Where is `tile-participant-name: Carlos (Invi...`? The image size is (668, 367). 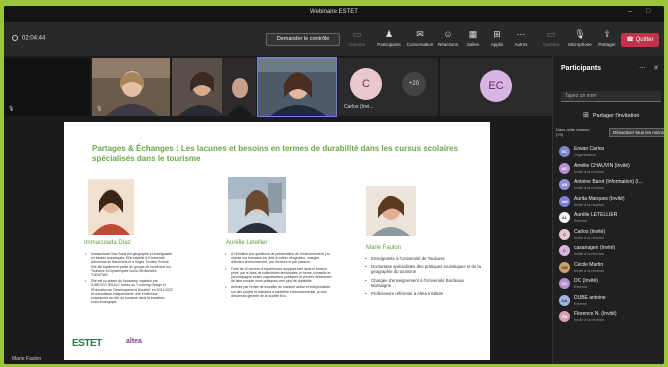
tile-participant-name: Carlos (Invi... is located at coordinates (359, 107).